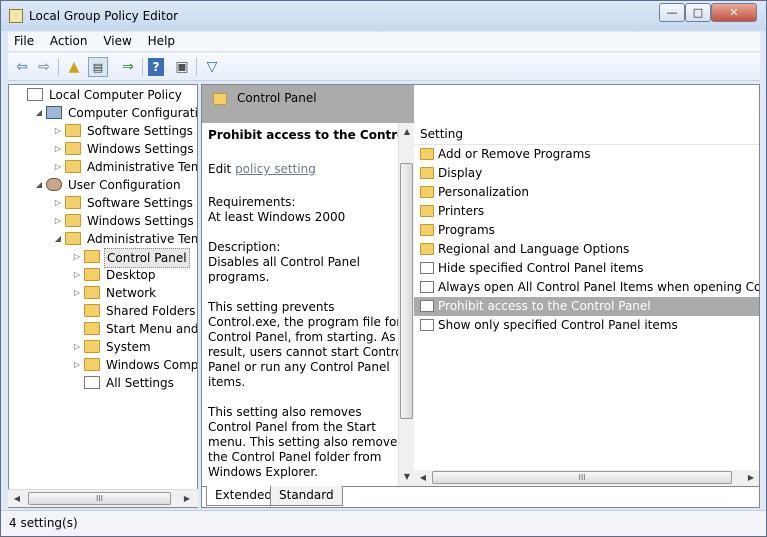  Describe the element at coordinates (586, 268) in the screenshot. I see `list-item: Hide specified Control Panel items` at that location.